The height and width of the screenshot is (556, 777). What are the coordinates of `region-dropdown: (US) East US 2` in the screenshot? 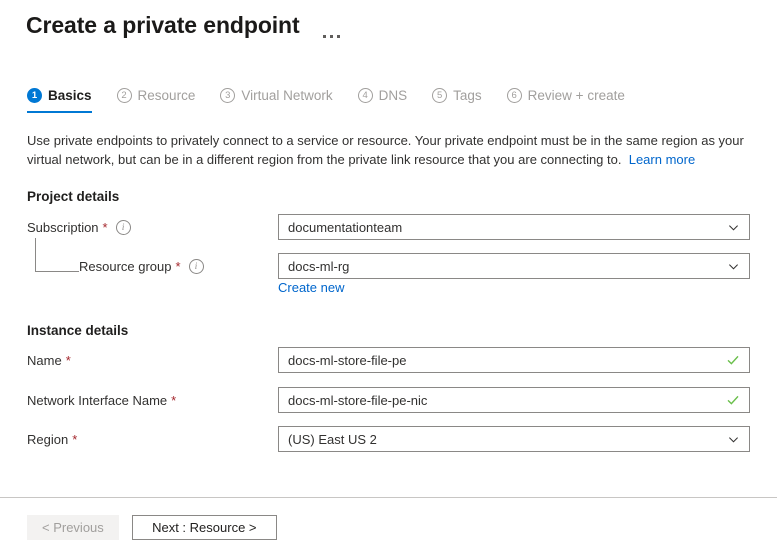 It's located at (514, 439).